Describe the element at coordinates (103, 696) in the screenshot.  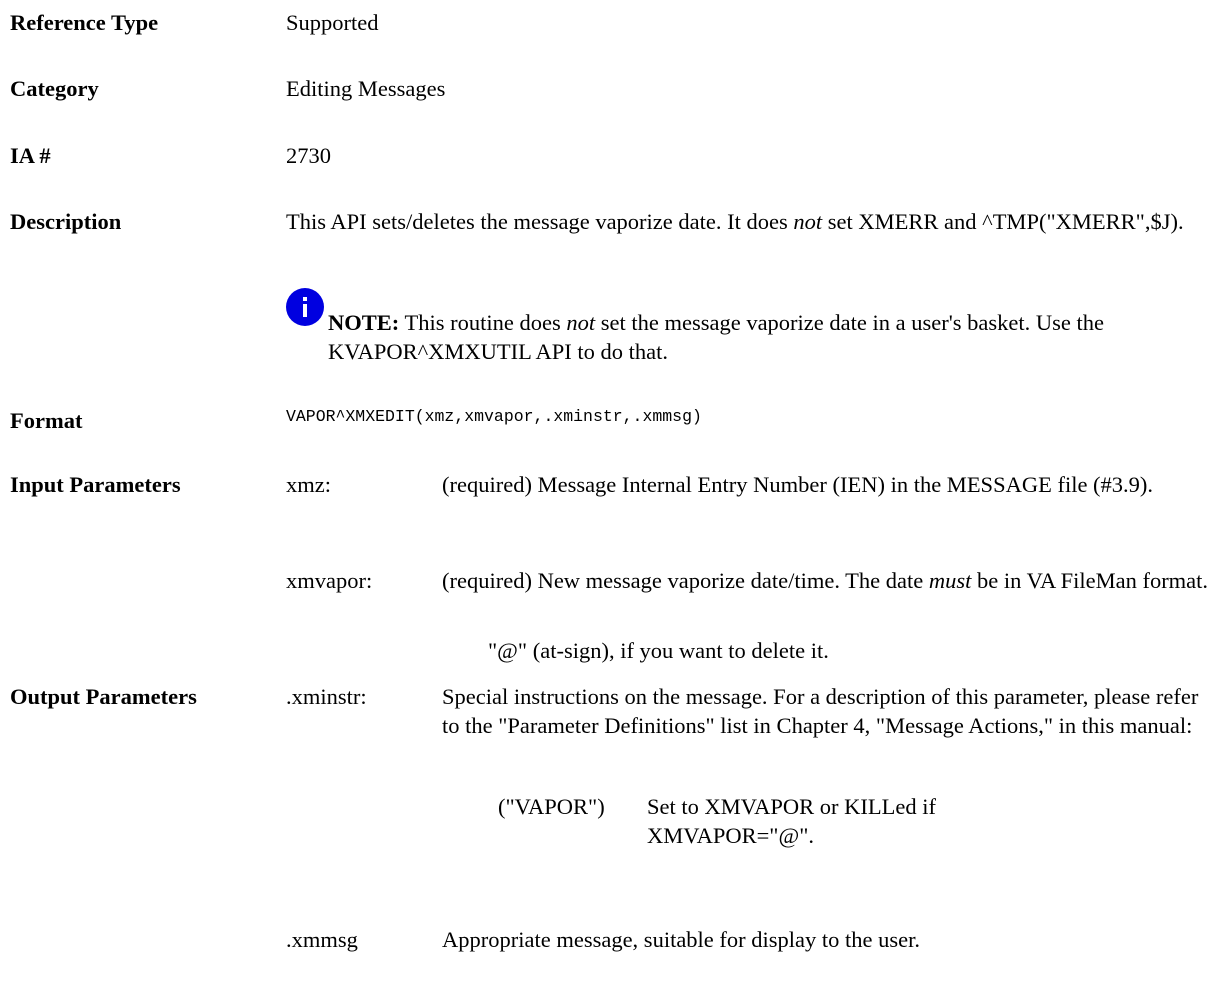
I see `output-parameters-label: Output Parameters` at that location.